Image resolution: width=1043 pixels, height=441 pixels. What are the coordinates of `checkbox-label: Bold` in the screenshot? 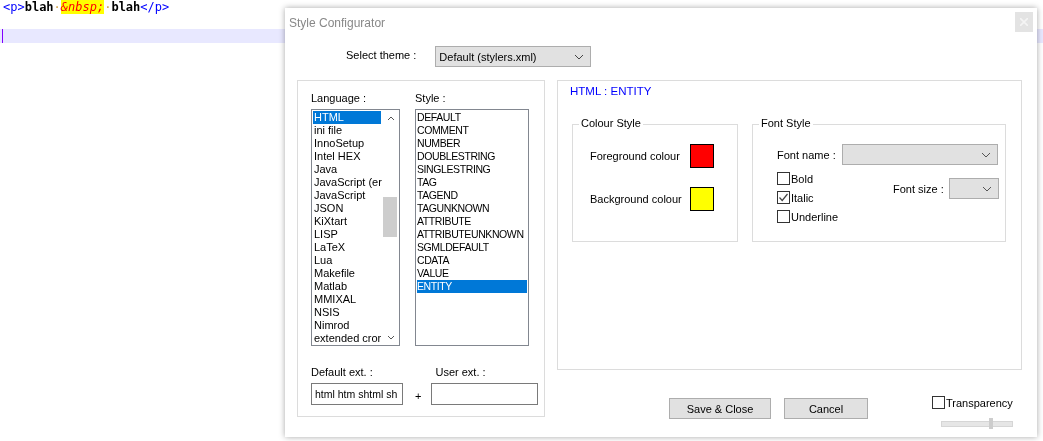 It's located at (802, 178).